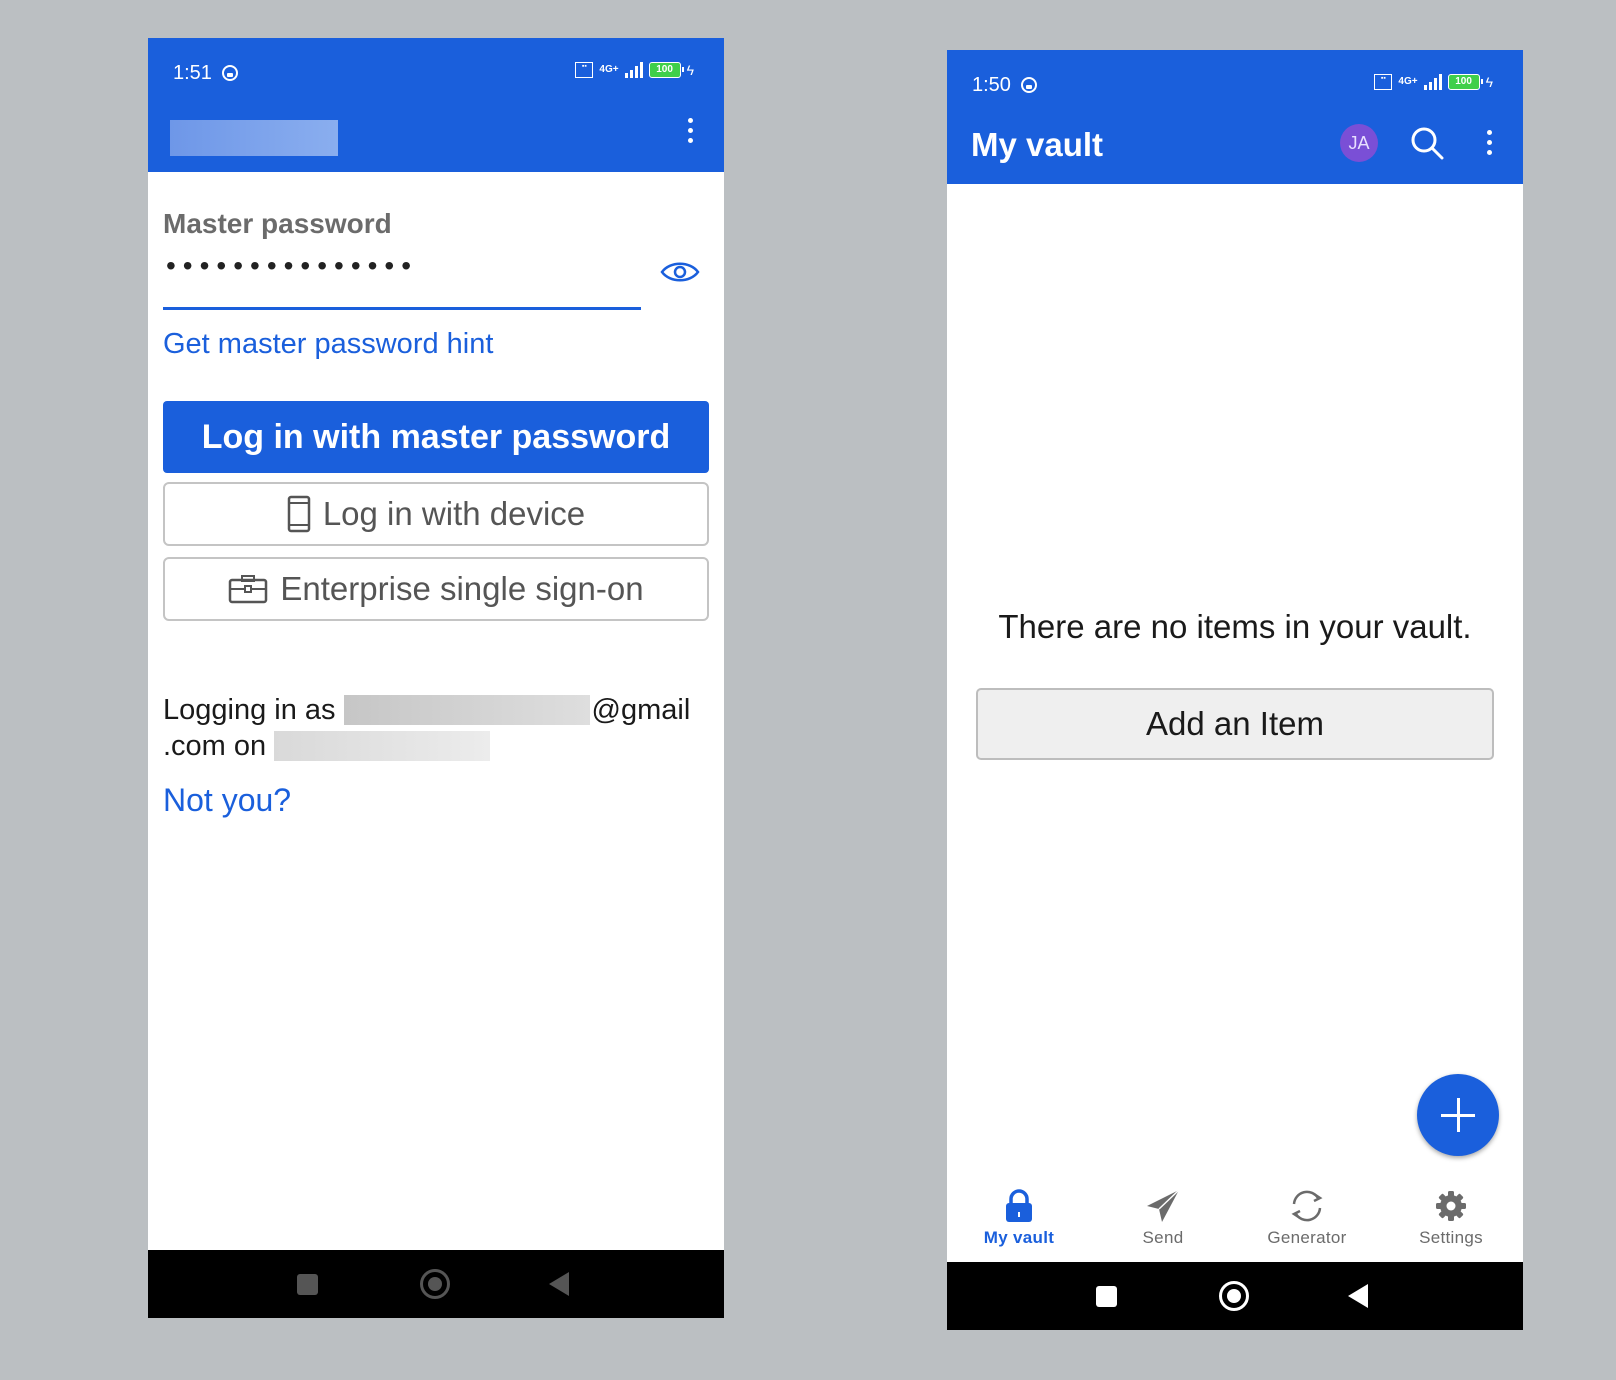 The image size is (1616, 1380). What do you see at coordinates (1037, 144) in the screenshot?
I see `page-title: My vault` at bounding box center [1037, 144].